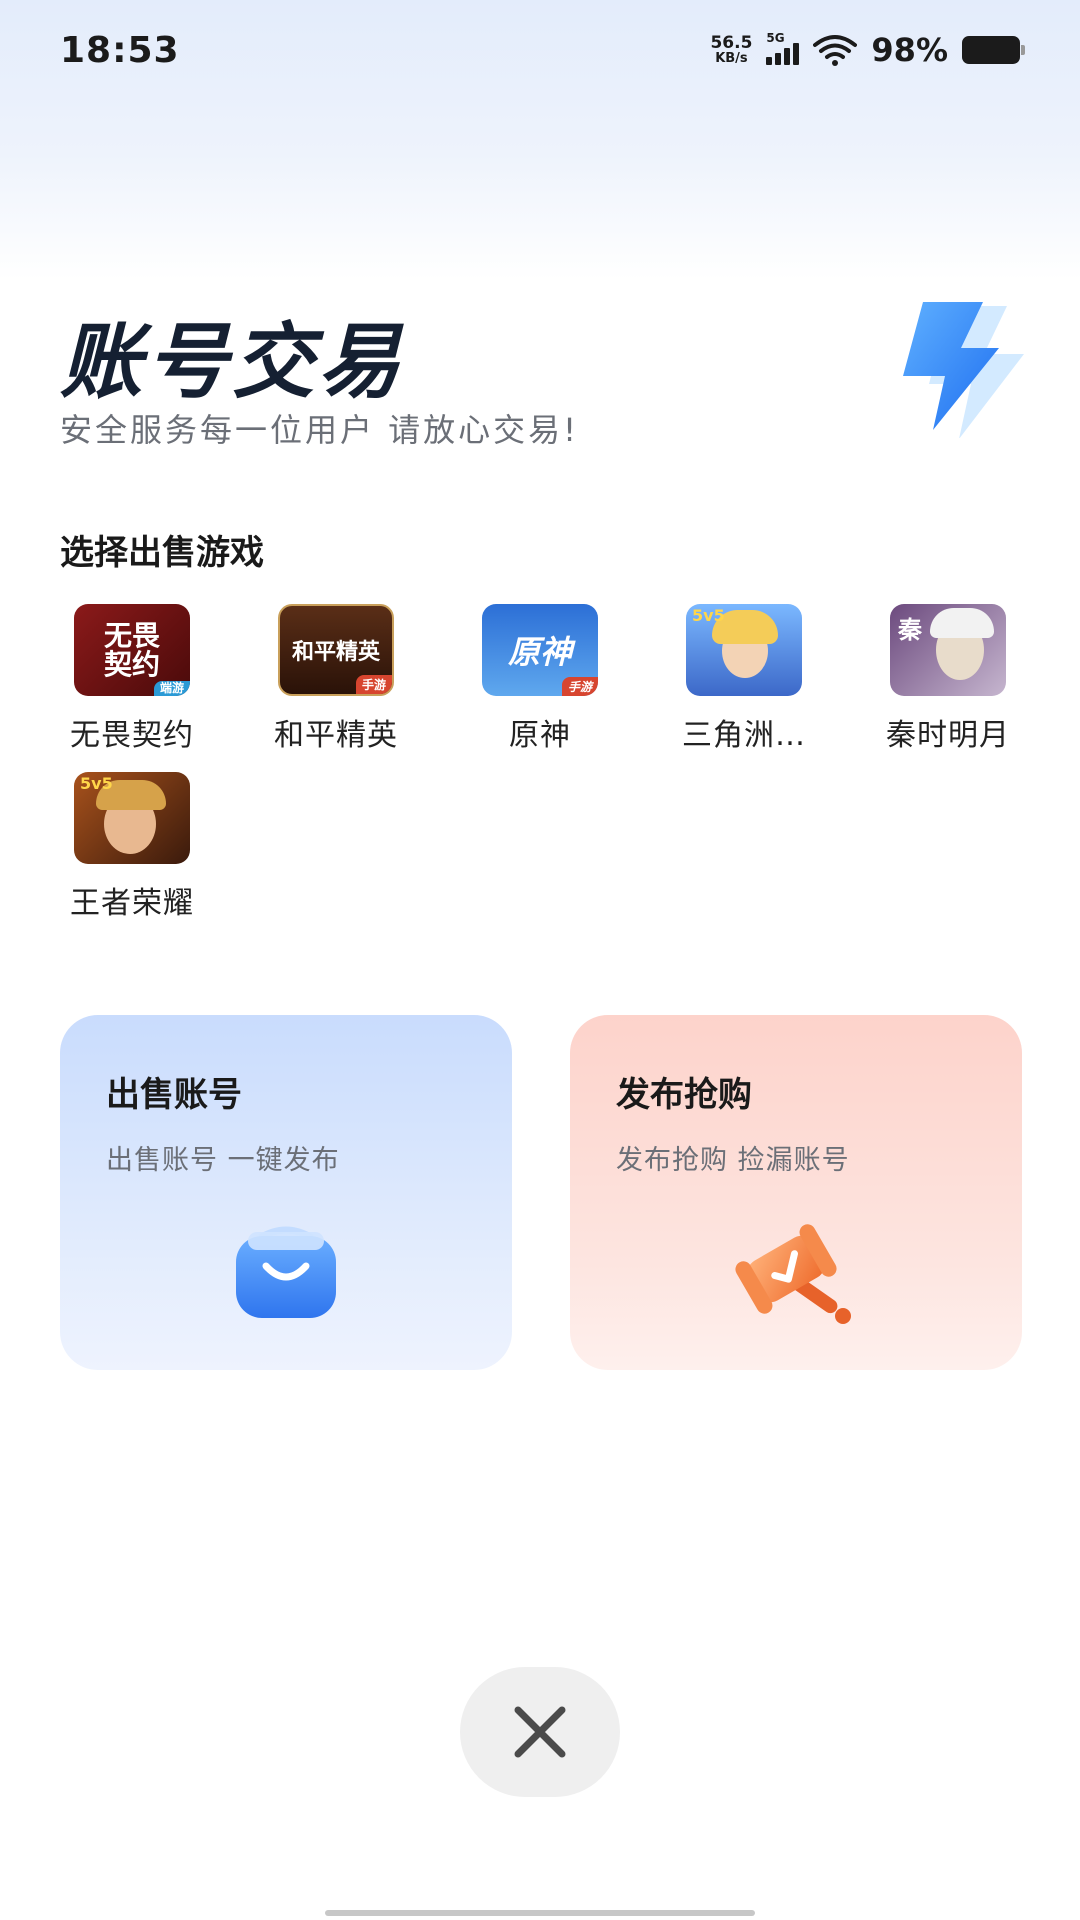 Image resolution: width=1080 pixels, height=1920 pixels. I want to click on game-icon-text: 原神, so click(539, 652).